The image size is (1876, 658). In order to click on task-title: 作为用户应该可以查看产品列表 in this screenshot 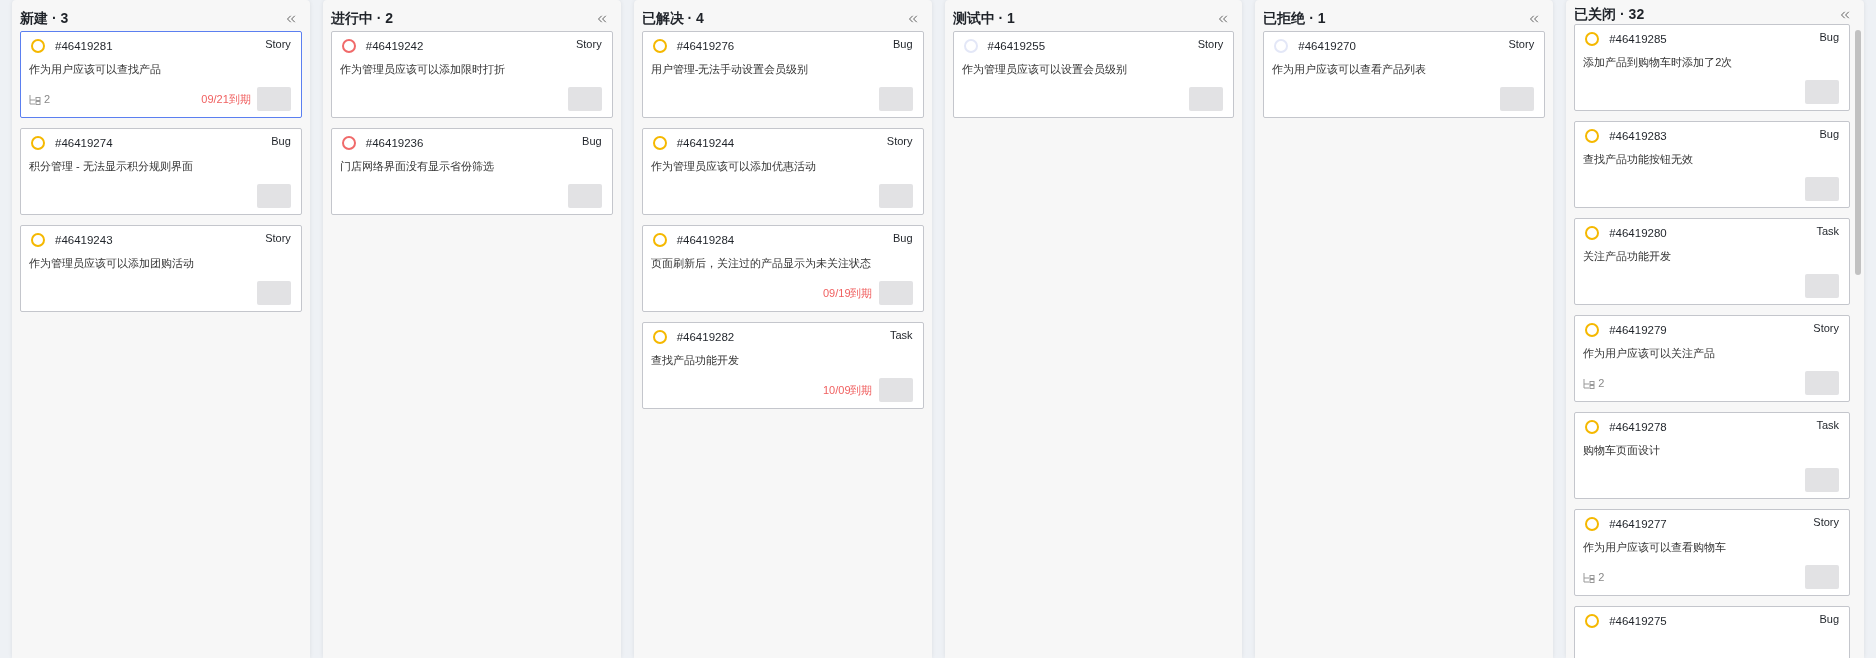, I will do `click(1350, 69)`.